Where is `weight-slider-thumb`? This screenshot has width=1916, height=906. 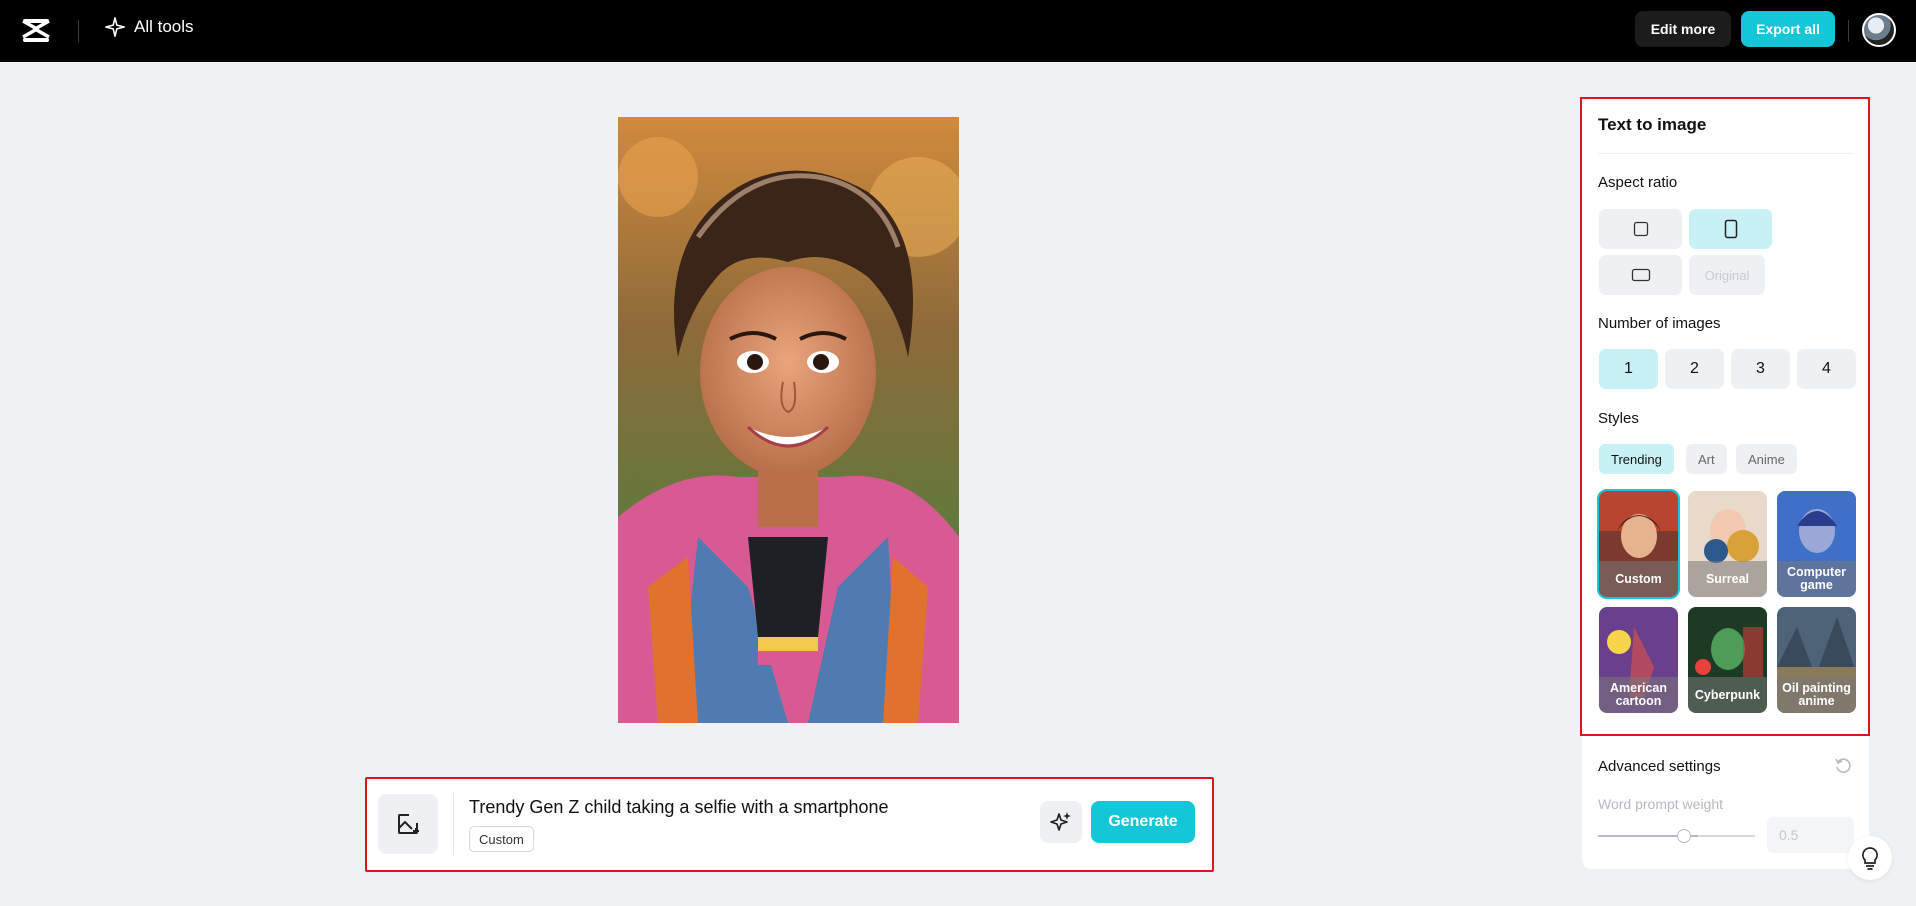
weight-slider-thumb is located at coordinates (1684, 836).